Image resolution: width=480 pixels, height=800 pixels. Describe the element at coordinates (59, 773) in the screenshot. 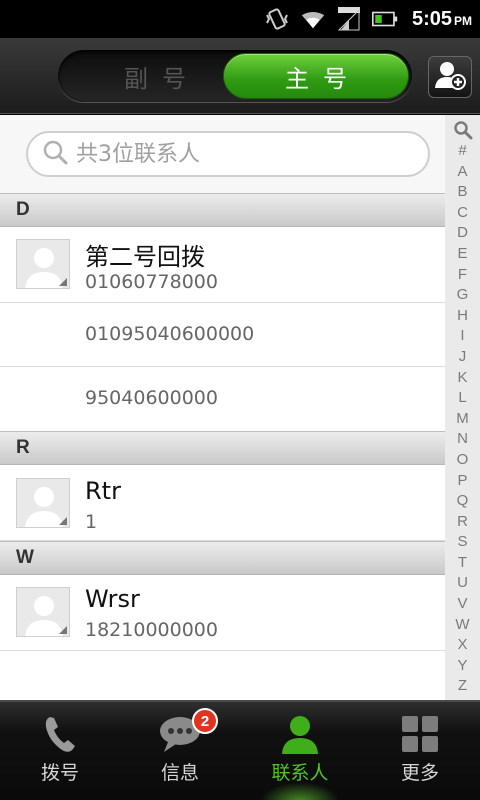

I see `nav-label: 拨号` at that location.